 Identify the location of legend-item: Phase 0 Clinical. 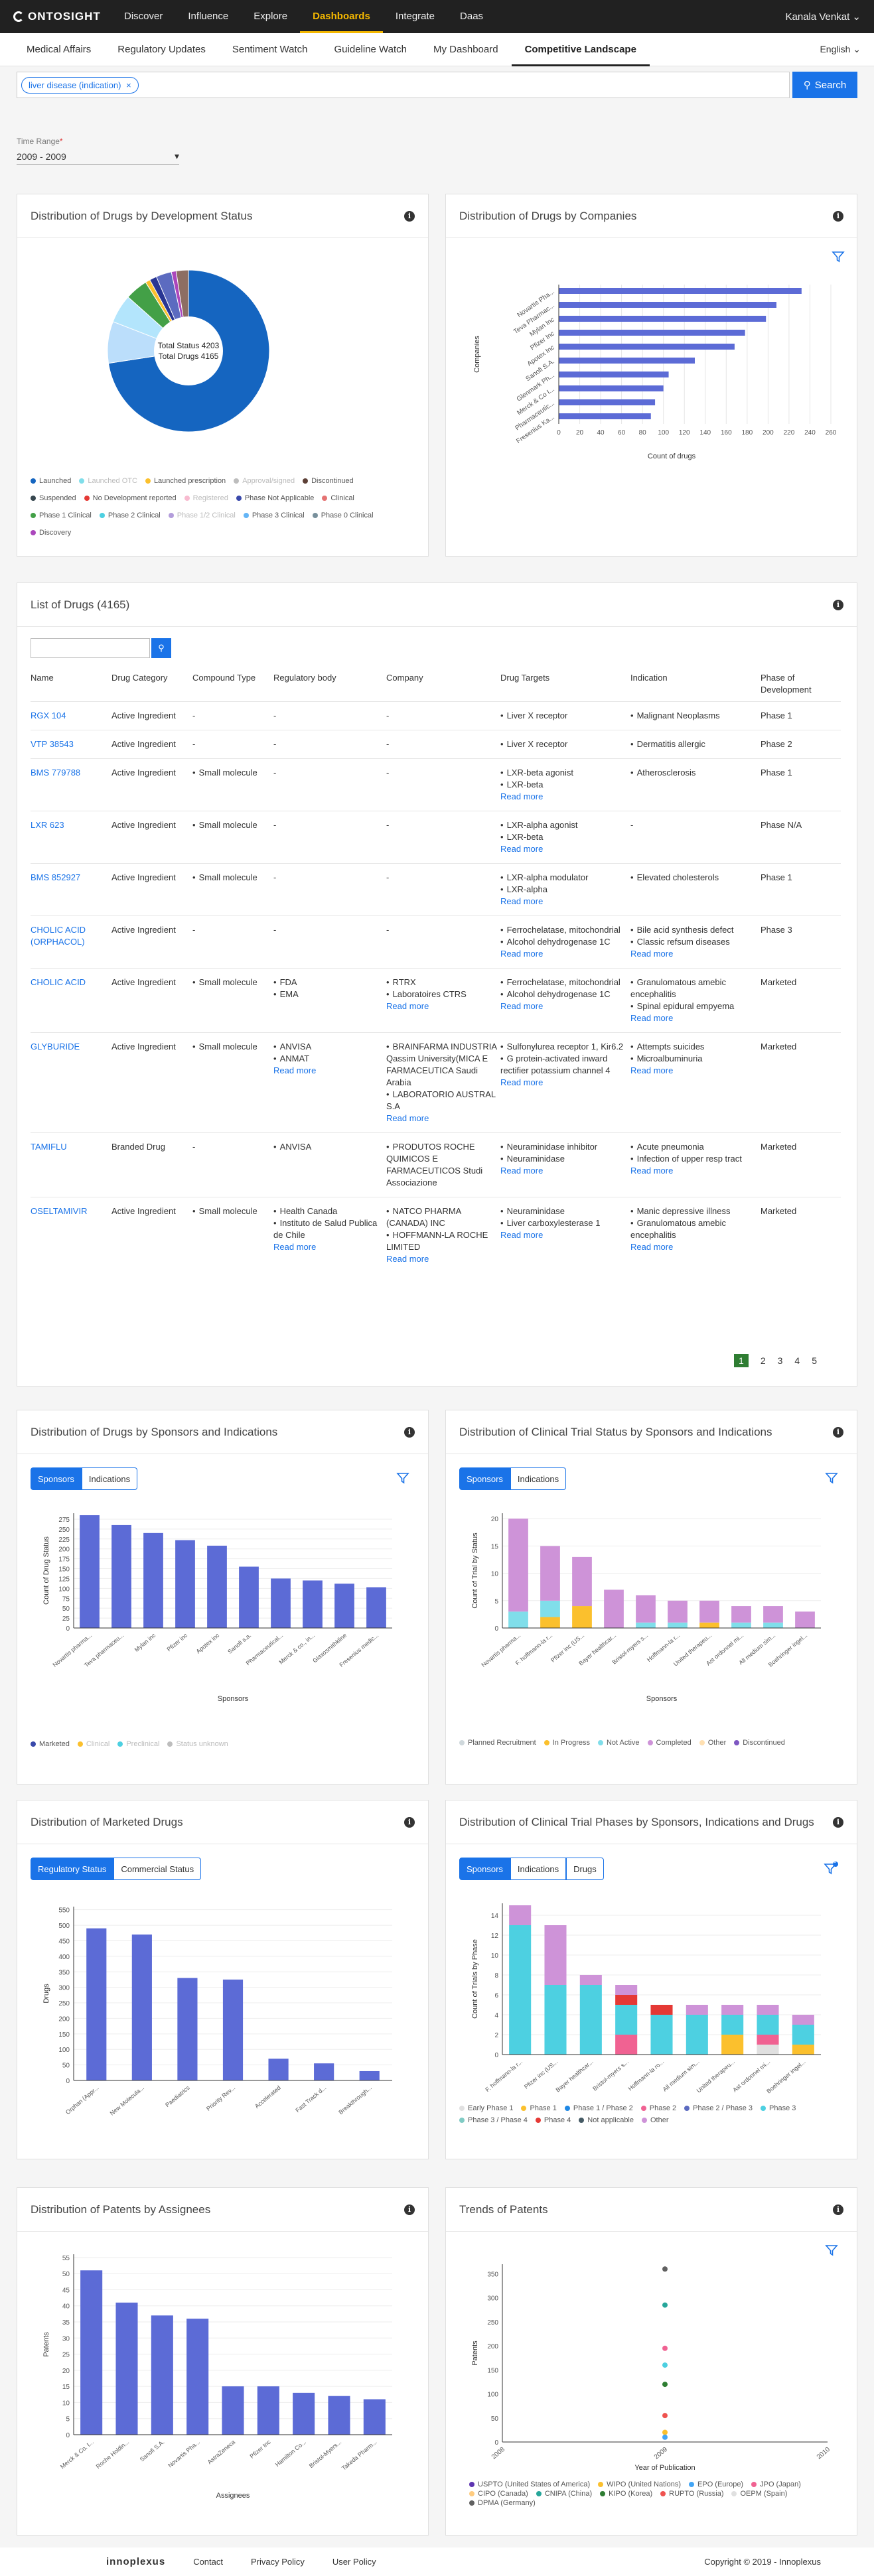
(343, 515).